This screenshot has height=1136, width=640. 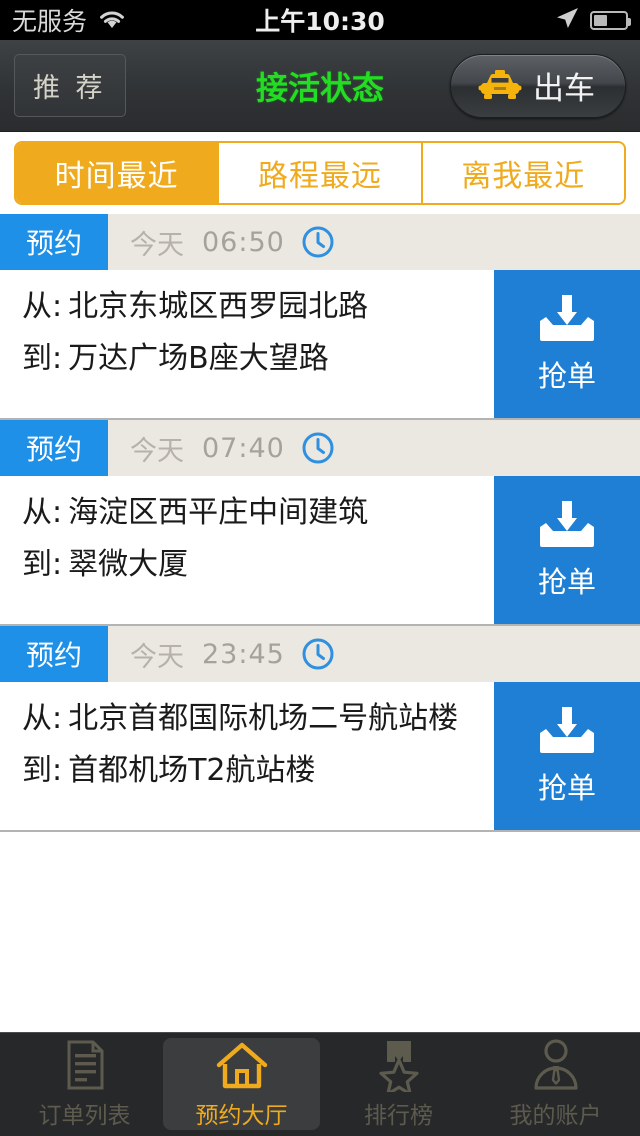 I want to click on dispatch-button: 出车, so click(x=538, y=85).